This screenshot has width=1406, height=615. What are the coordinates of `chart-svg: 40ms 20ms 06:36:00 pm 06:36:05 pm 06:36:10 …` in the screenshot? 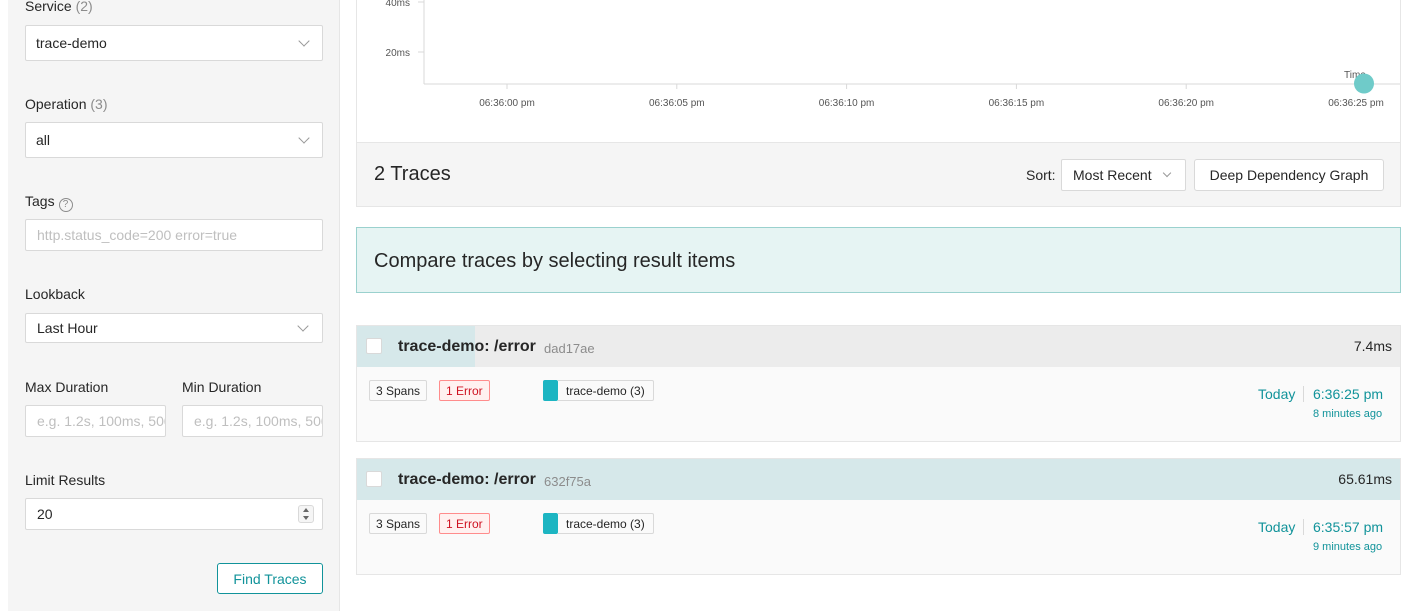 It's located at (893, 54).